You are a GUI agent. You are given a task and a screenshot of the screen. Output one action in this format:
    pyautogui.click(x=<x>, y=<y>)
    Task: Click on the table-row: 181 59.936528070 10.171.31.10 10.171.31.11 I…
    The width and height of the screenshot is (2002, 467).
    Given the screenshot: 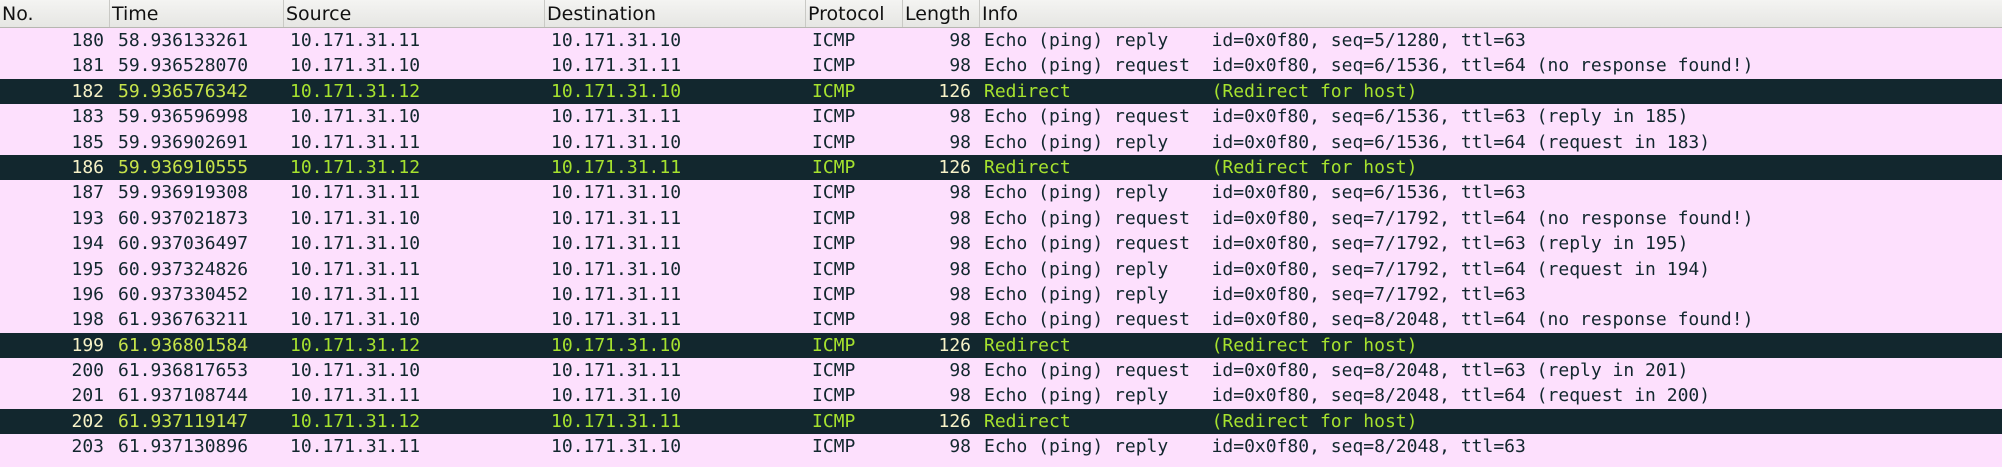 What is the action you would take?
    pyautogui.click(x=1001, y=66)
    